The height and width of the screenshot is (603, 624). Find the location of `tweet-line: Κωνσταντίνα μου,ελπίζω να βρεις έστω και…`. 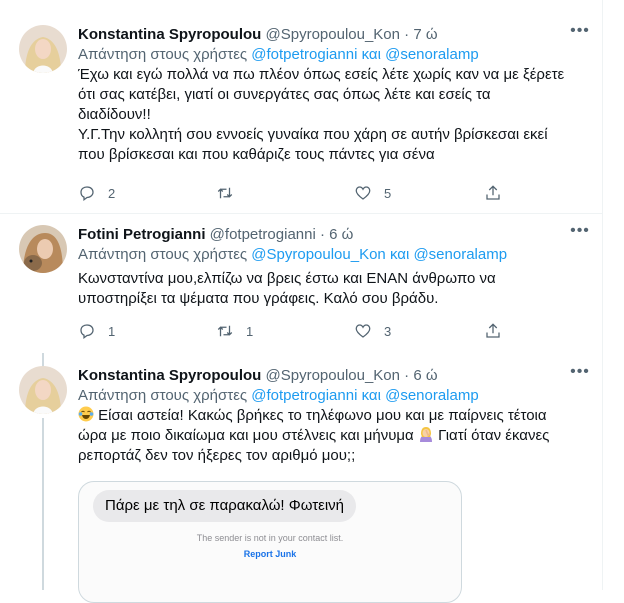

tweet-line: Κωνσταντίνα μου,ελπίζω να βρεις έστω και… is located at coordinates (287, 278).